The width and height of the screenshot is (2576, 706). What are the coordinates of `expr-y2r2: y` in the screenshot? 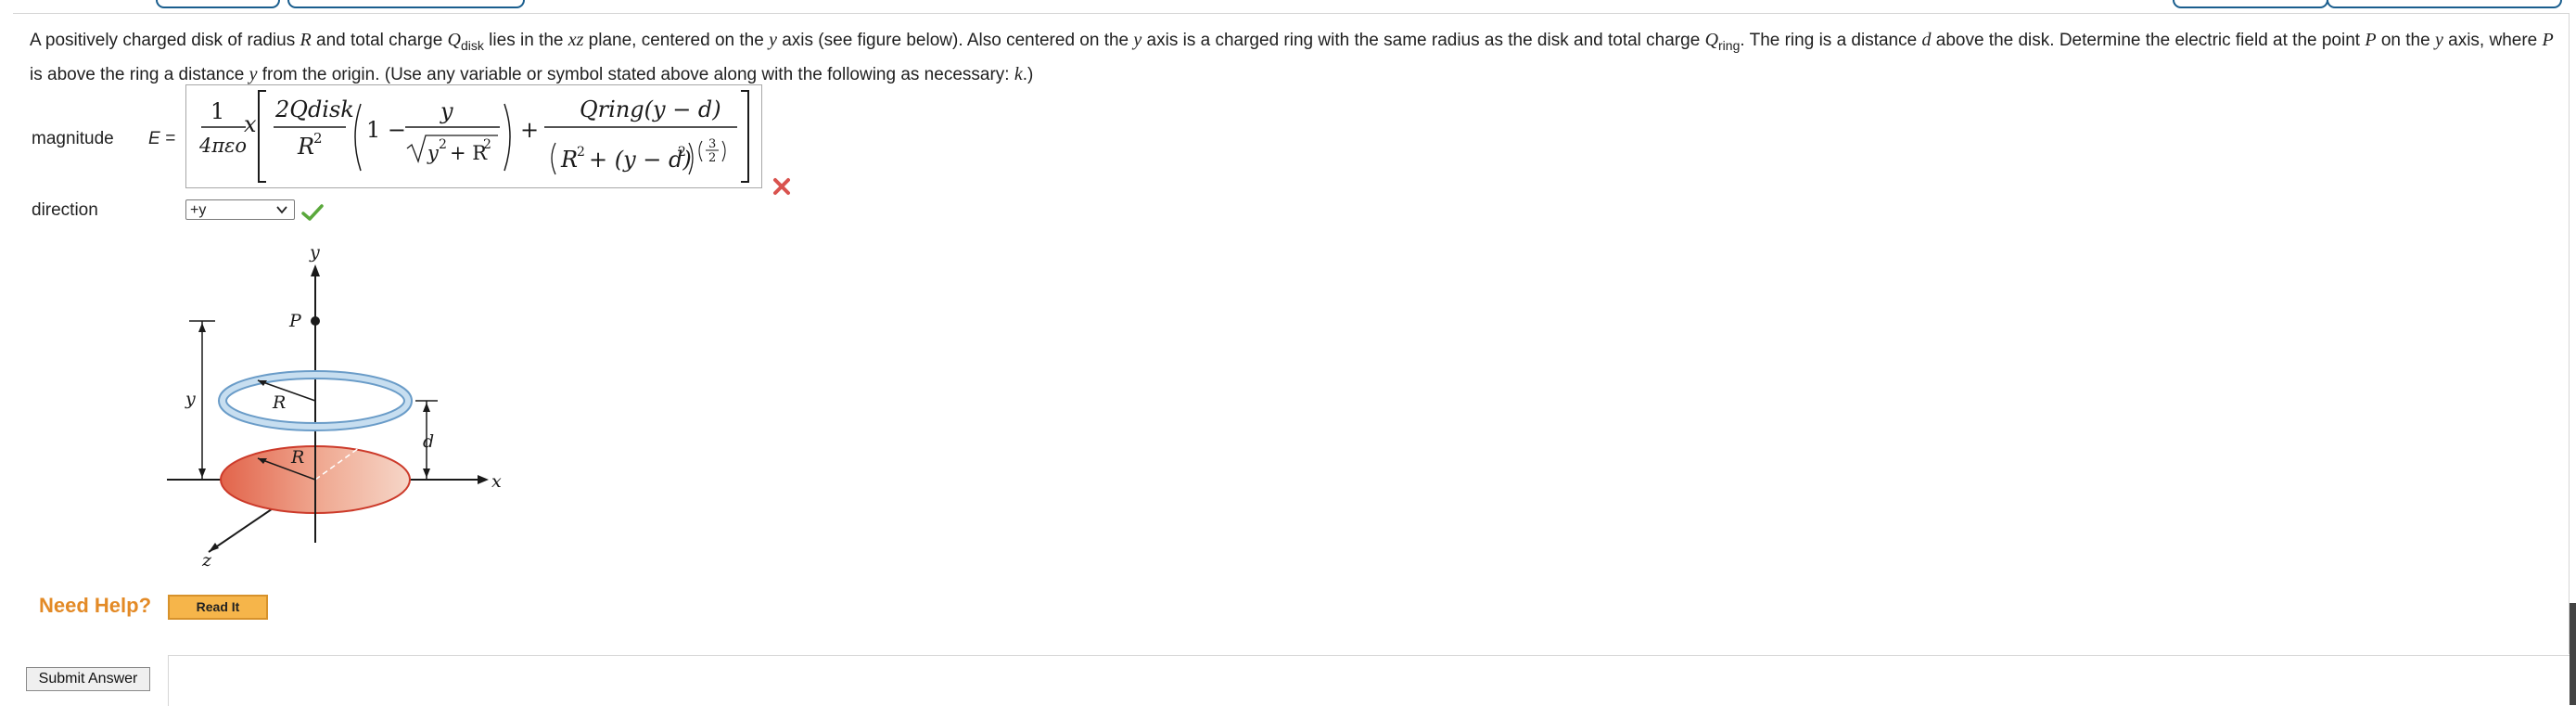 It's located at (433, 153).